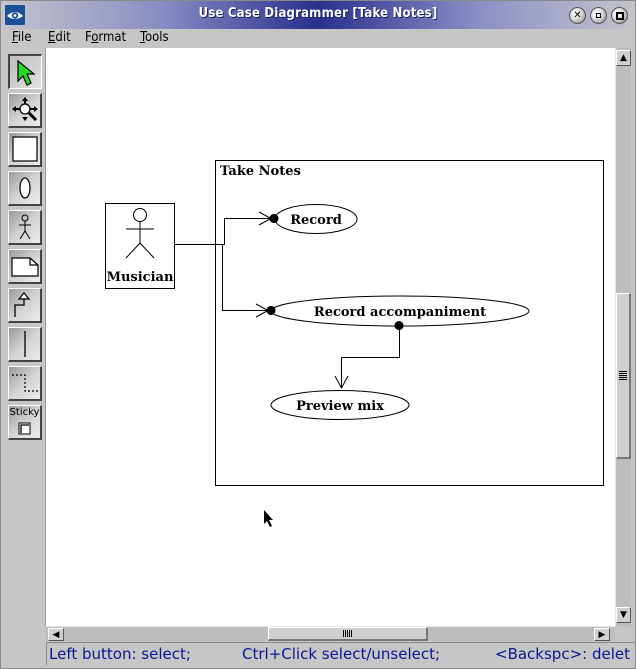 This screenshot has height=669, width=636. What do you see at coordinates (226, 228) in the screenshot?
I see `link-musician-record` at bounding box center [226, 228].